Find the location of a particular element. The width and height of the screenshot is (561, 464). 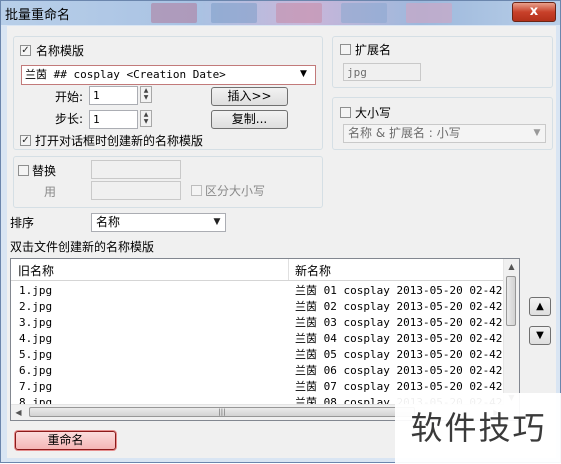

table-row: 5.jpg 兰茵 05 cosplay 2013-05-20 02-42.jpg is located at coordinates (265, 355).